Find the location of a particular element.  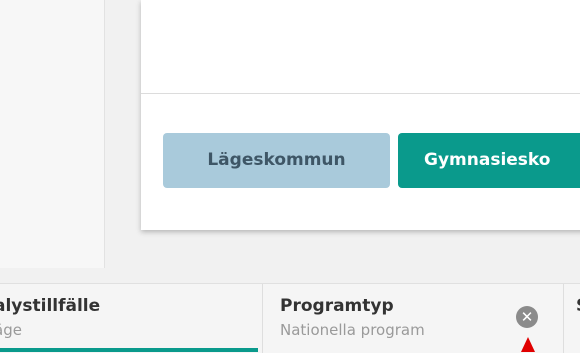

lageskommun-button: Lägeskommun is located at coordinates (276, 160).